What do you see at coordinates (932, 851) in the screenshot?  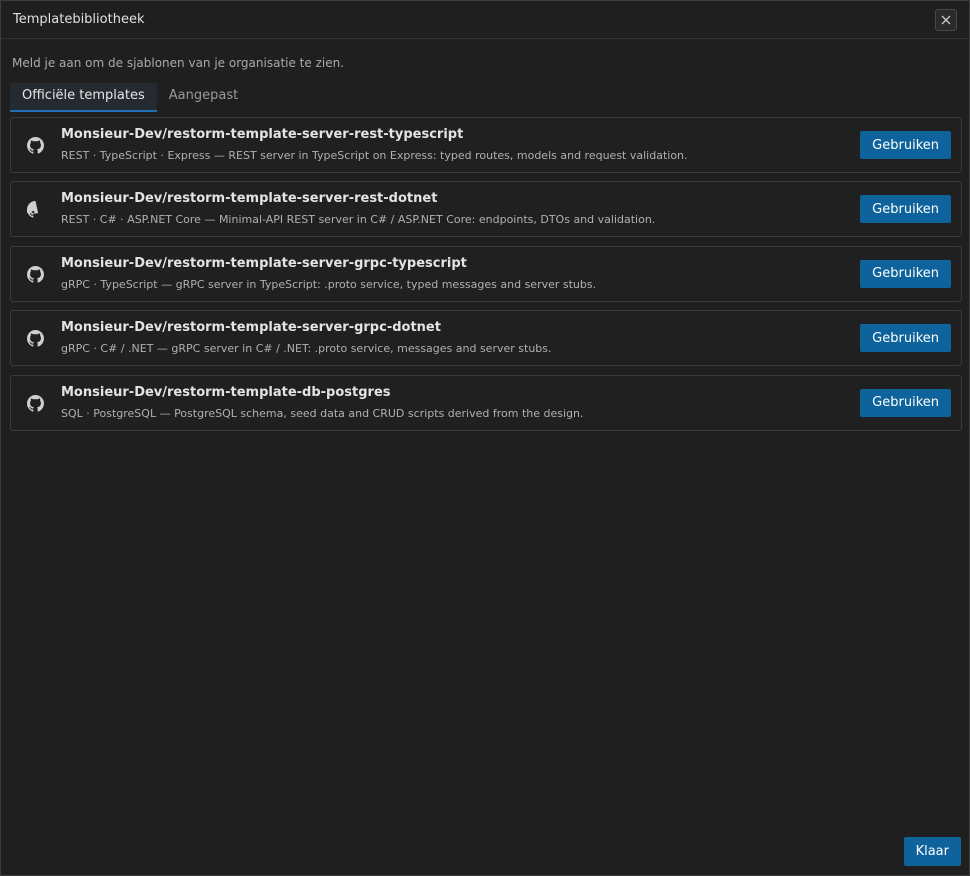 I see `done-button: Klaar` at bounding box center [932, 851].